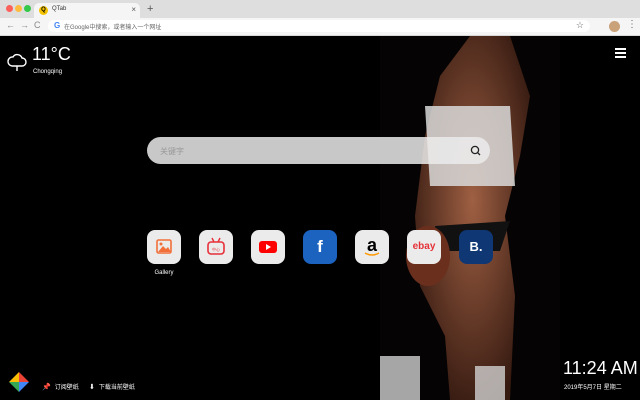 This screenshot has width=640, height=400. I want to click on address-placeholder: 在Google中搜索，或者输入一个网址, so click(113, 28).